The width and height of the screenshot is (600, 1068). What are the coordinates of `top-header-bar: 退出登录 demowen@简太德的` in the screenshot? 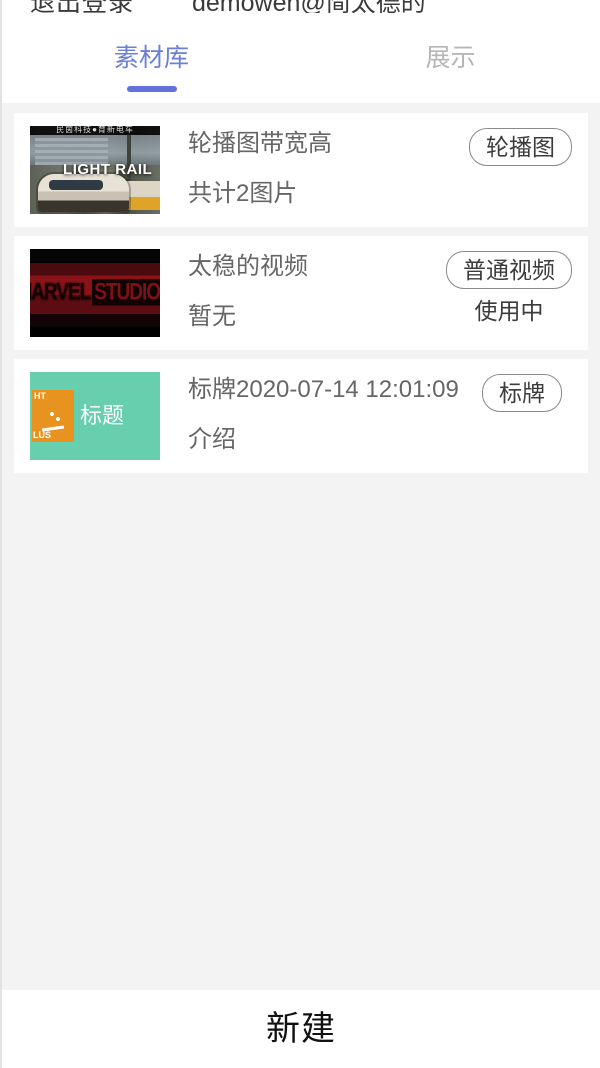 It's located at (301, 6).